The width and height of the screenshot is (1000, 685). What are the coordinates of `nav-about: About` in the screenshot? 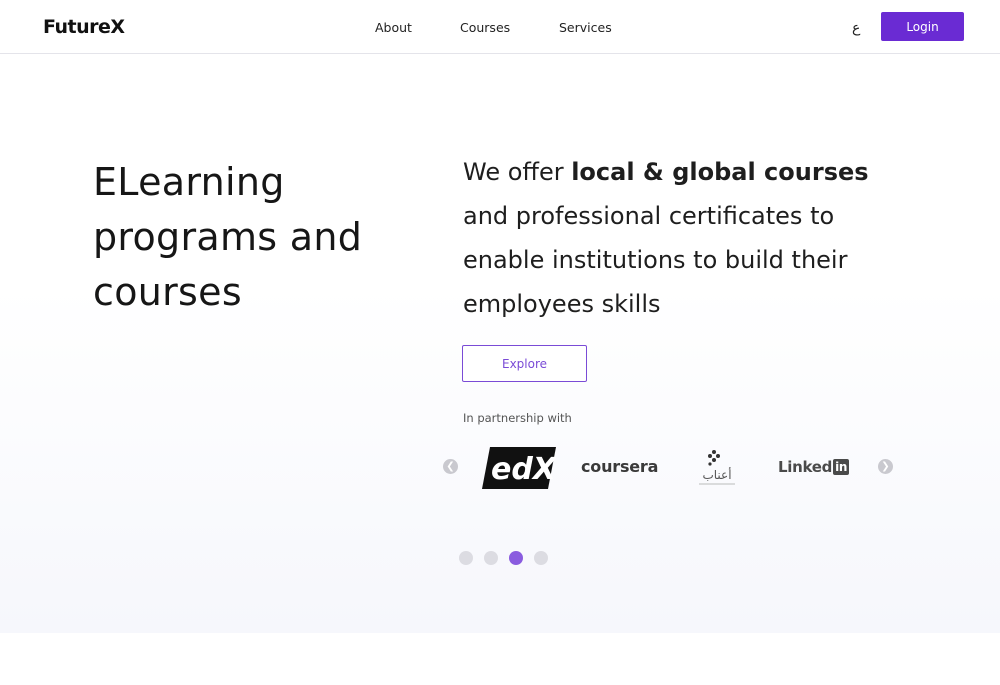 It's located at (393, 27).